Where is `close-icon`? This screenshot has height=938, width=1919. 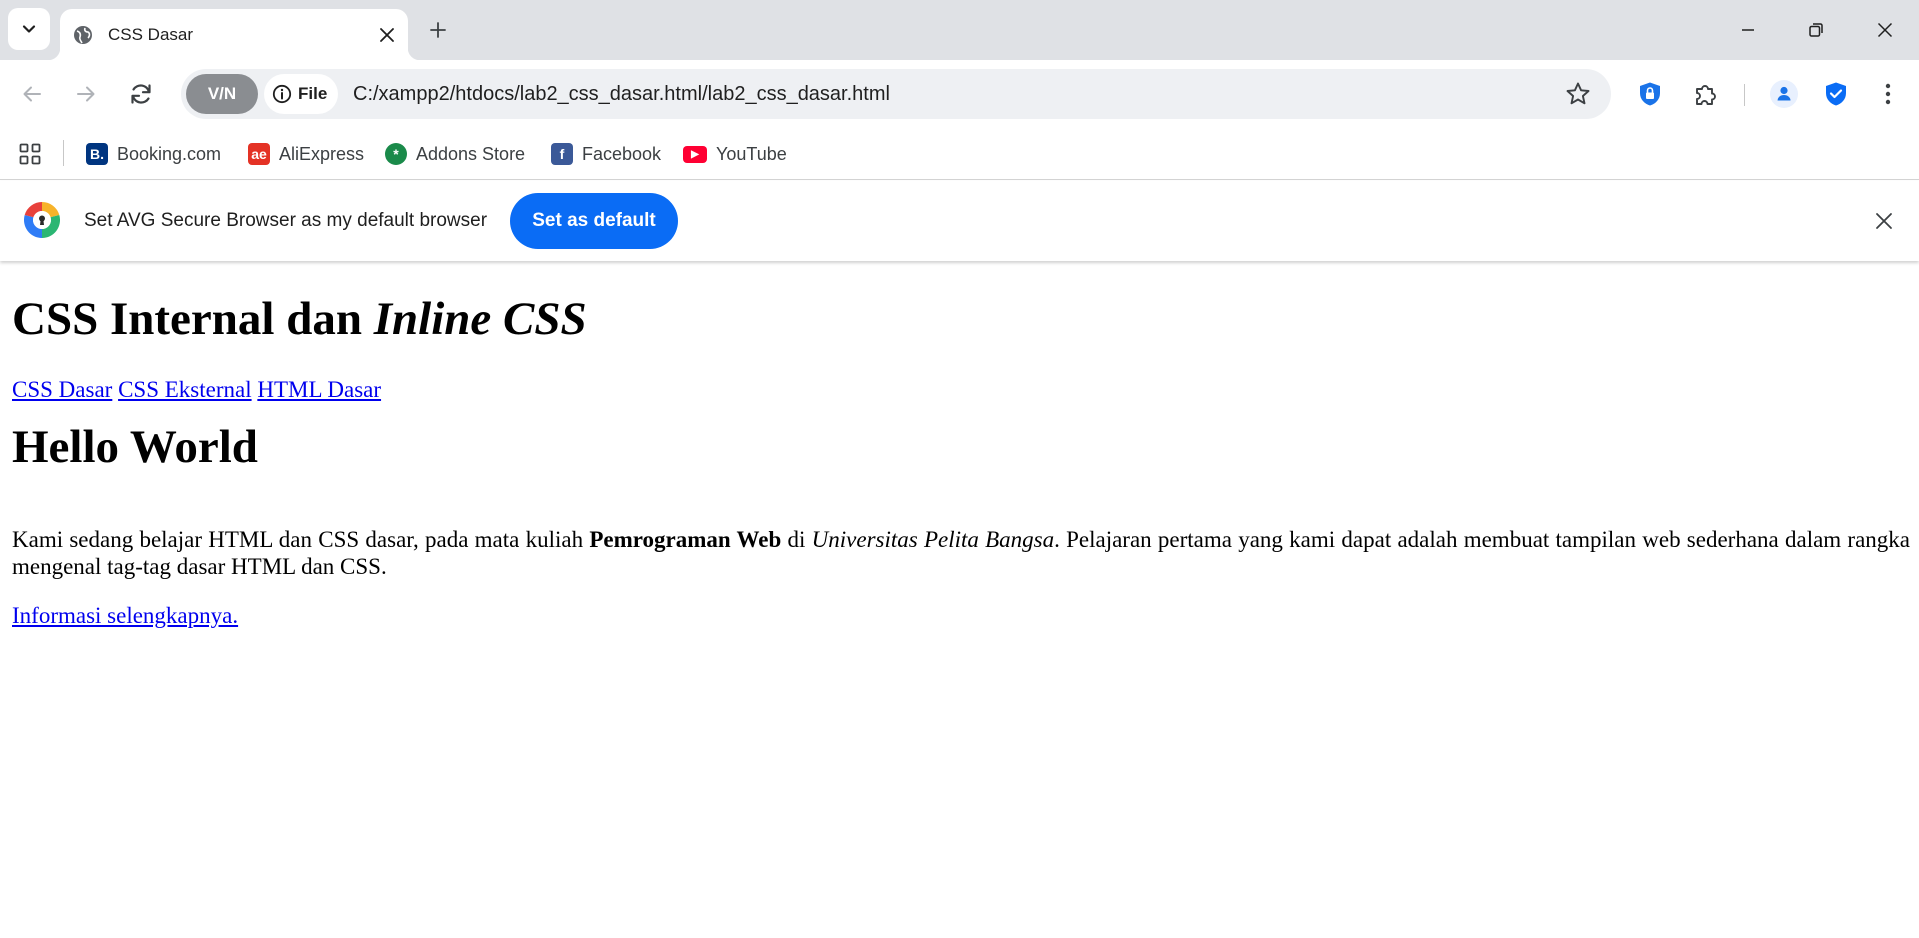 close-icon is located at coordinates (1885, 30).